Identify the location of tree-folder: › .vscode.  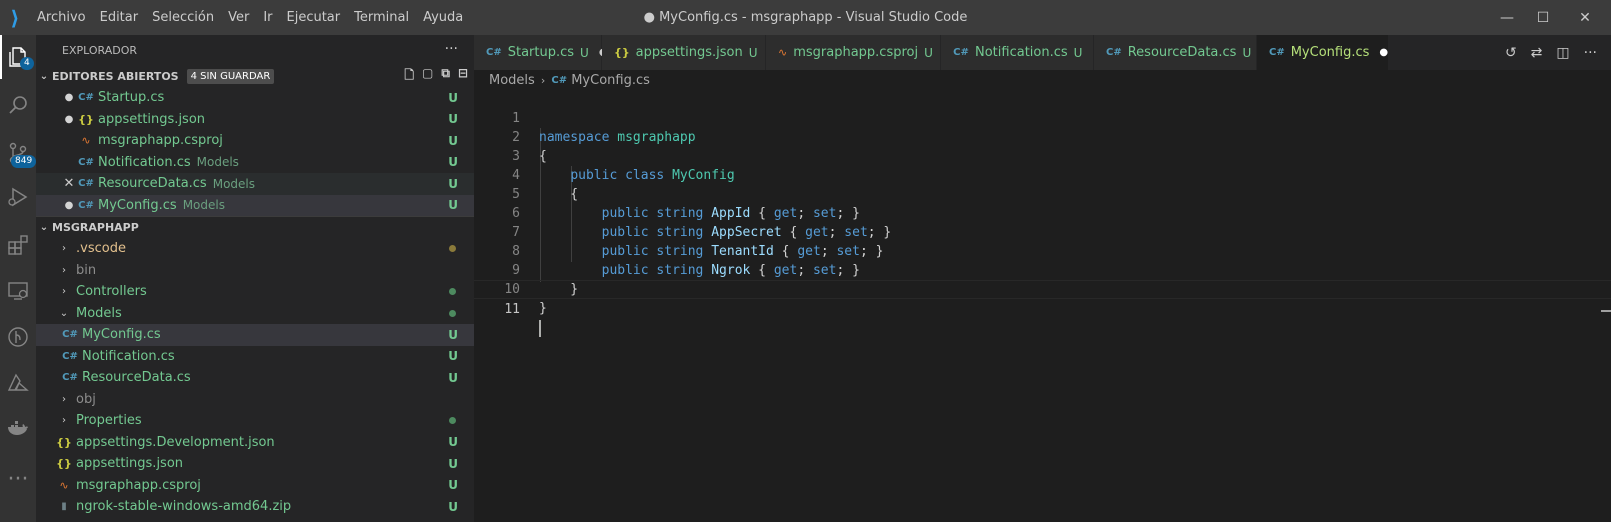
(255, 249).